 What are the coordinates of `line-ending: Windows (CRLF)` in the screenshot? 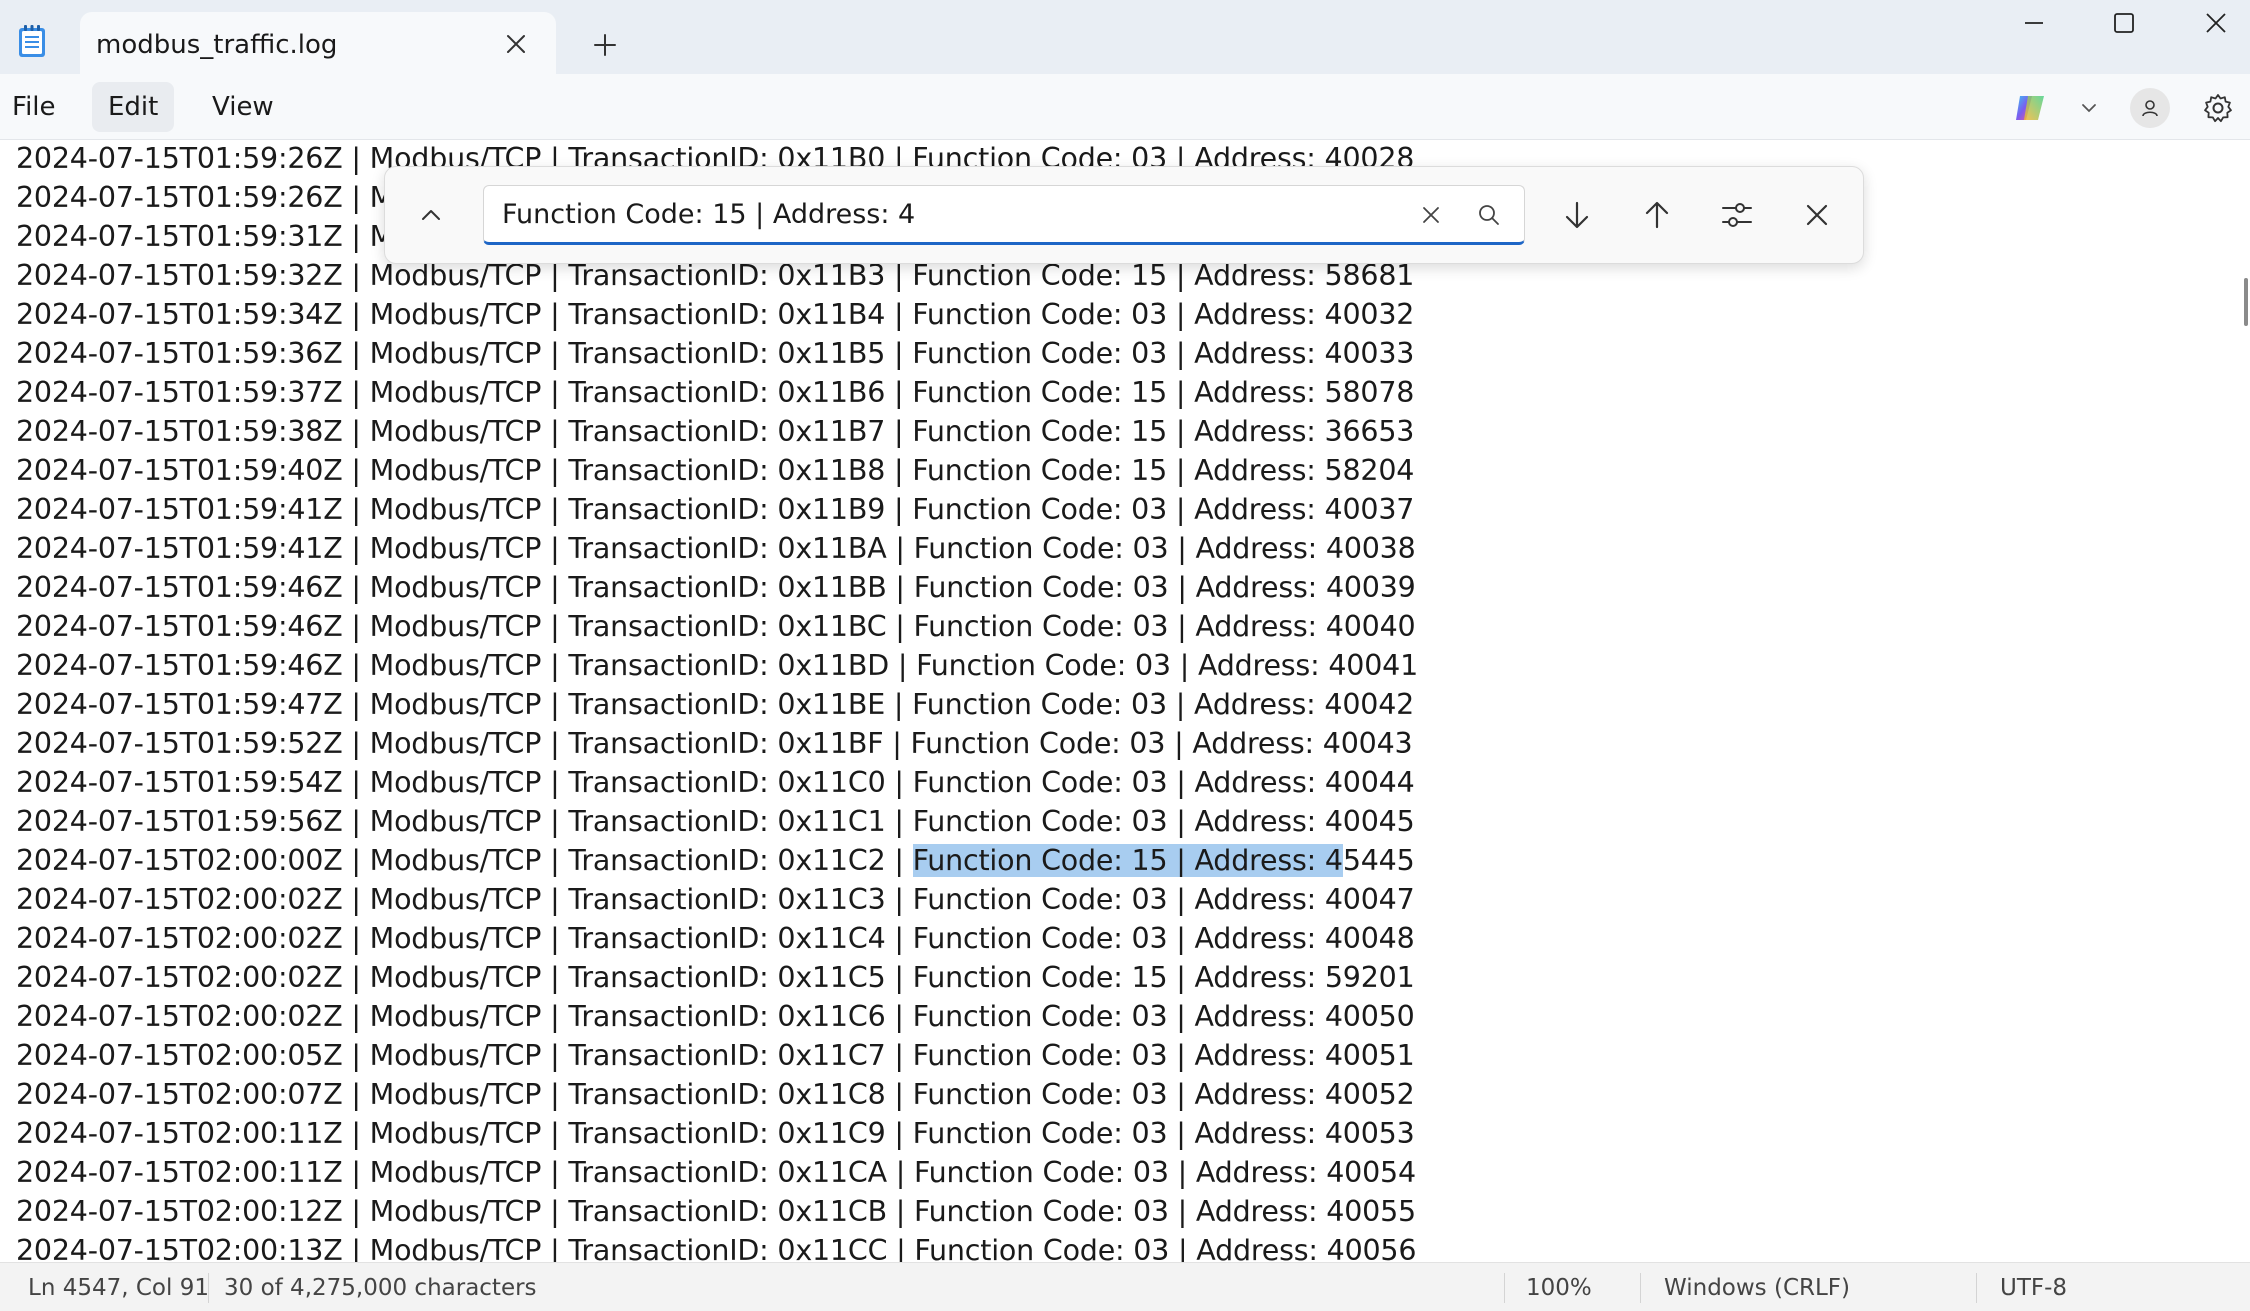 It's located at (1757, 1287).